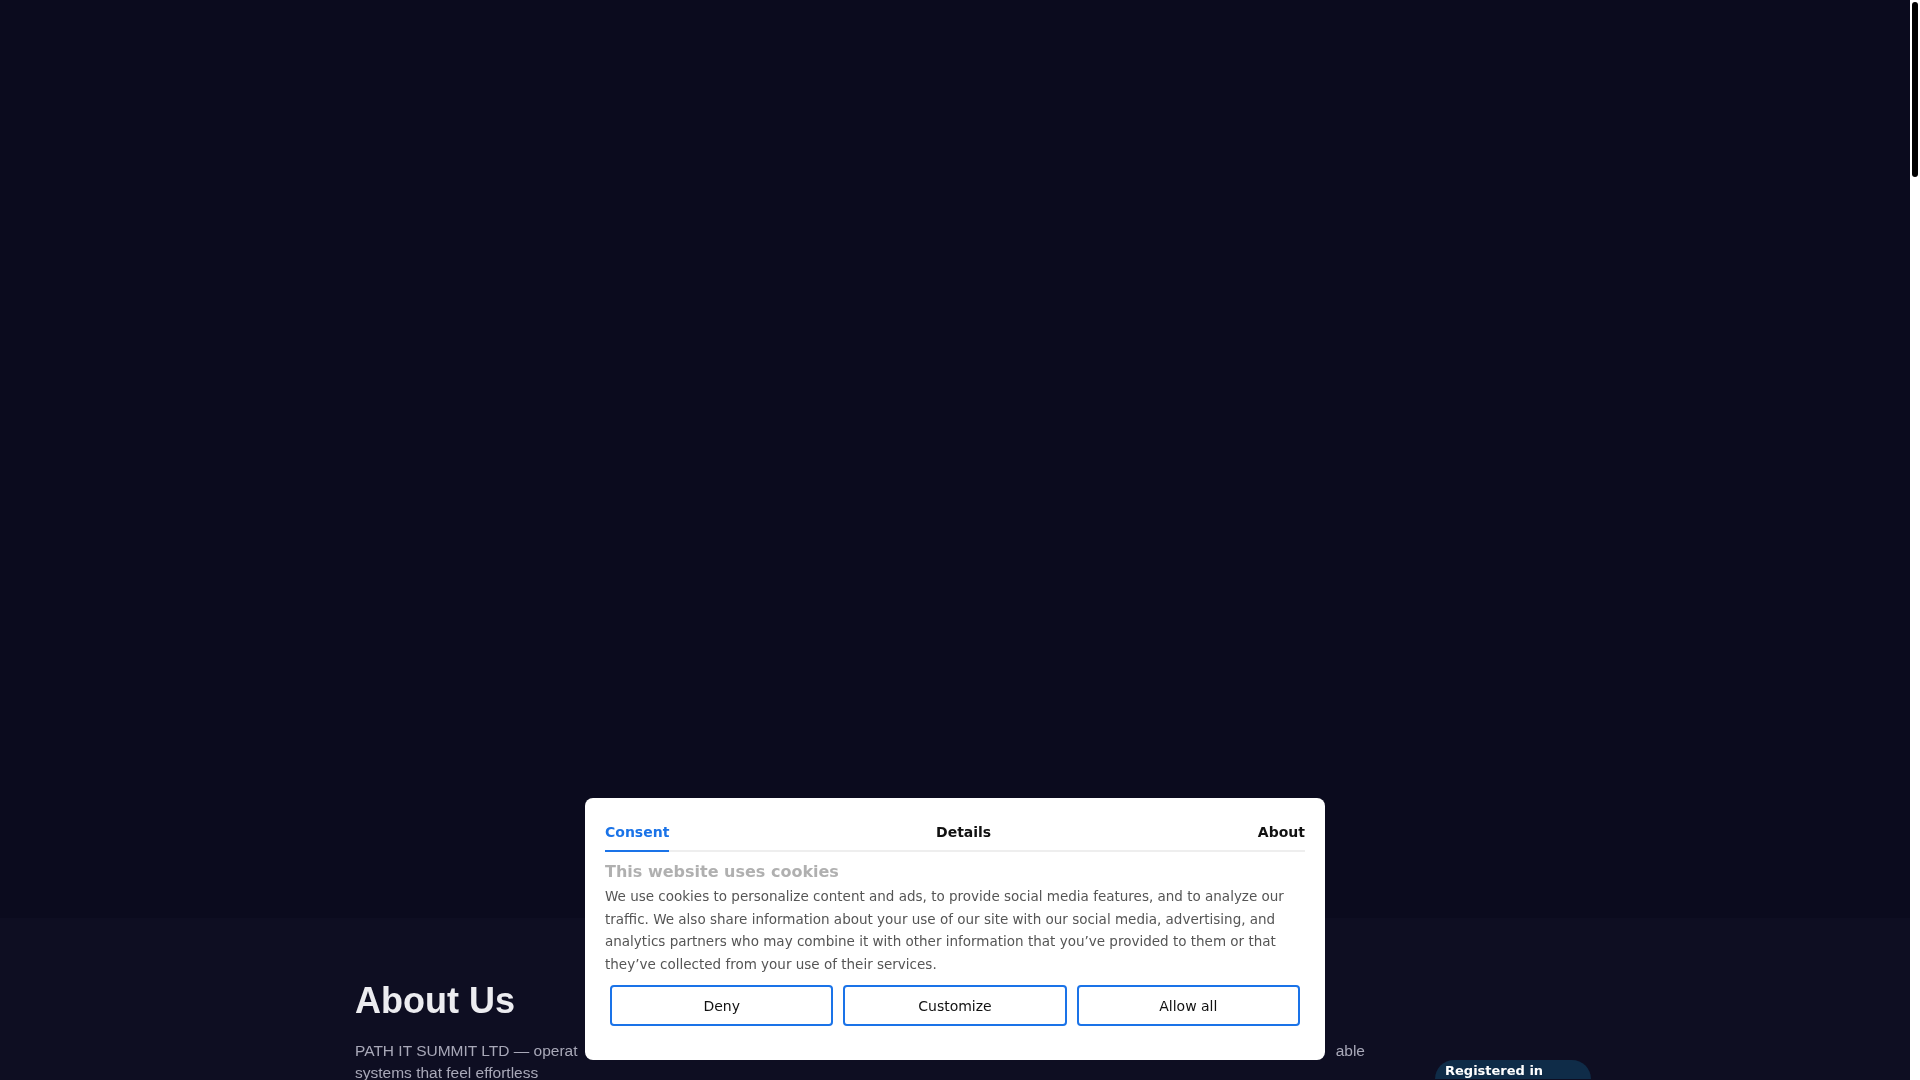  Describe the element at coordinates (1915, 540) in the screenshot. I see `scrollbar` at that location.